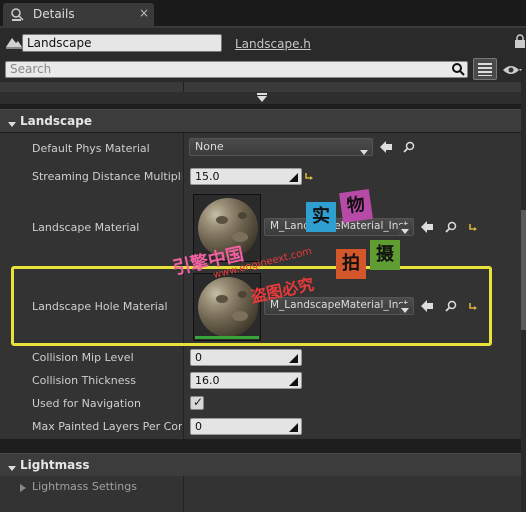 The height and width of the screenshot is (512, 526). I want to click on combo-value: M_LandscapeMaterial_Inst, so click(339, 226).